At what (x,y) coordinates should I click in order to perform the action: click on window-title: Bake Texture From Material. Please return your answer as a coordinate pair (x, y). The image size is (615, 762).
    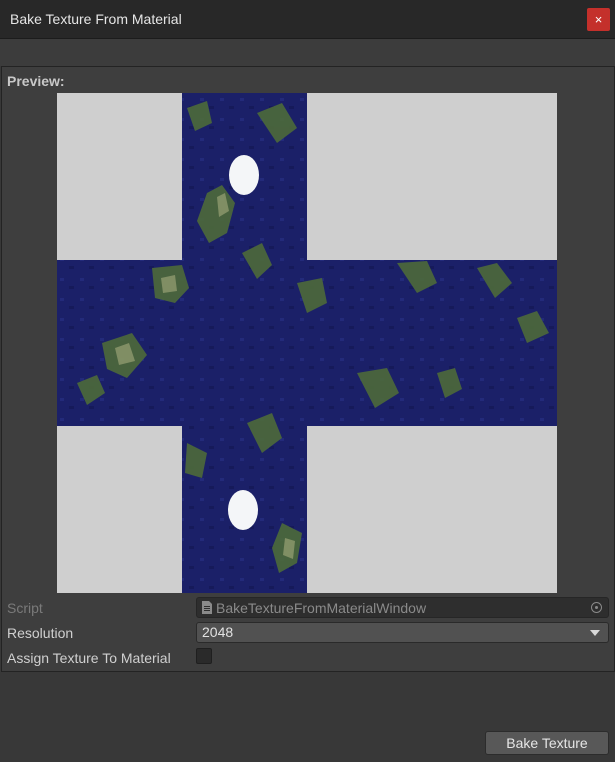
    Looking at the image, I should click on (96, 19).